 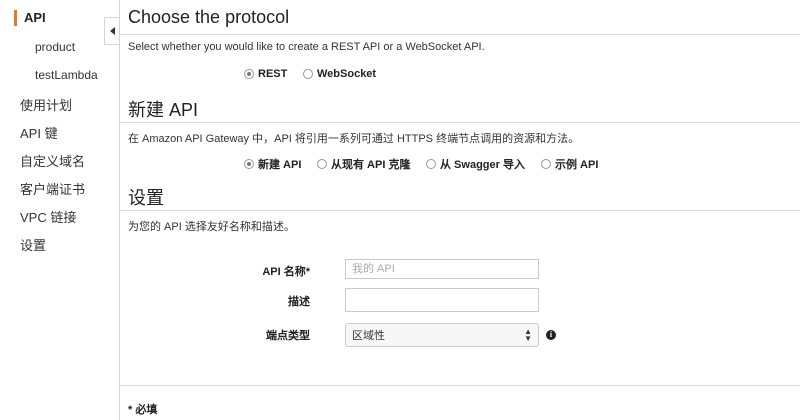 I want to click on protocol-title: Choose the protocol, so click(x=209, y=17).